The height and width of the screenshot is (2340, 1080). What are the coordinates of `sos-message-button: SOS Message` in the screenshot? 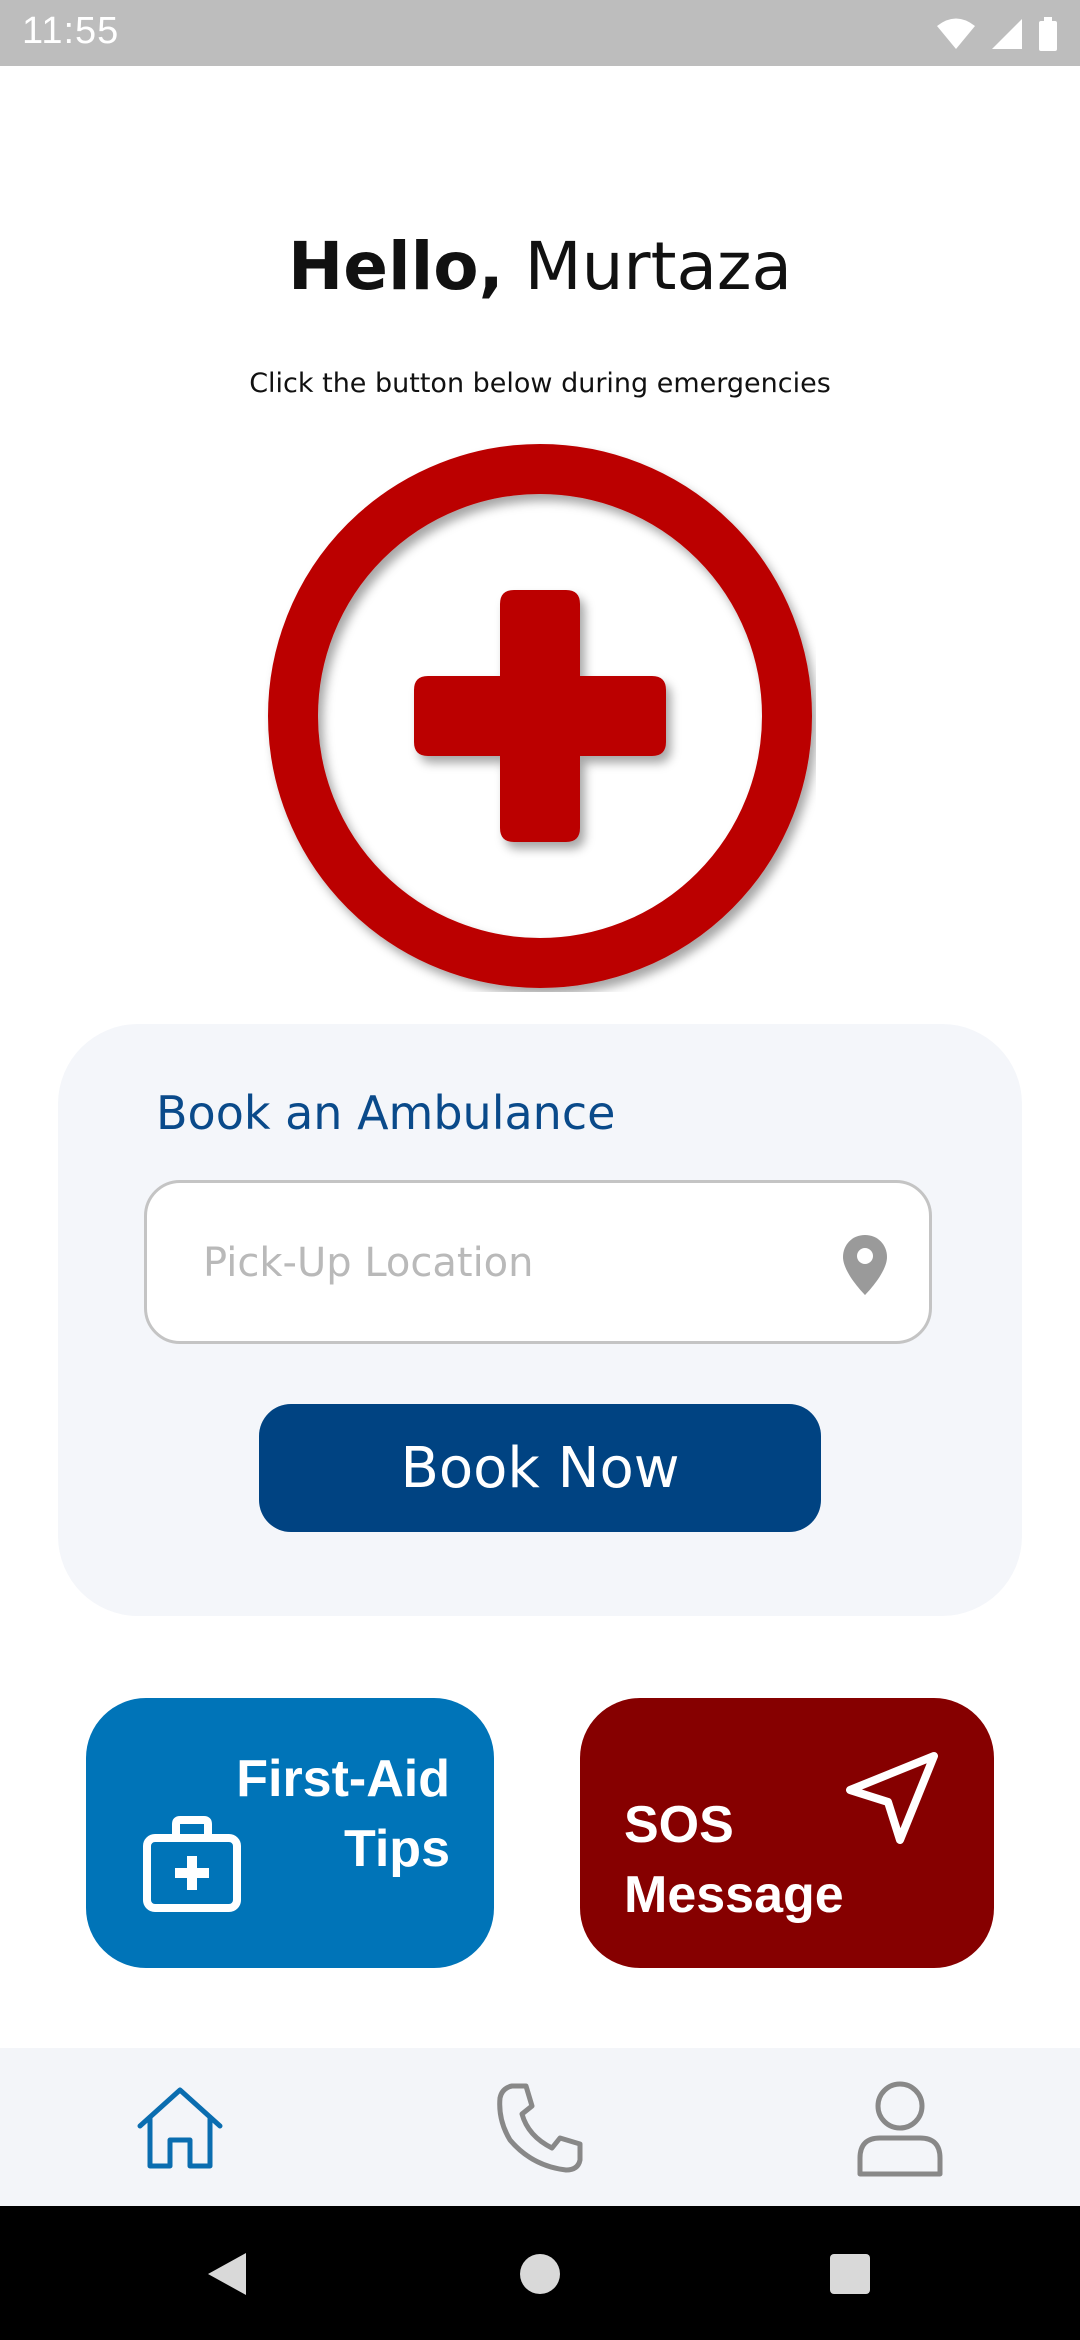 It's located at (787, 1833).